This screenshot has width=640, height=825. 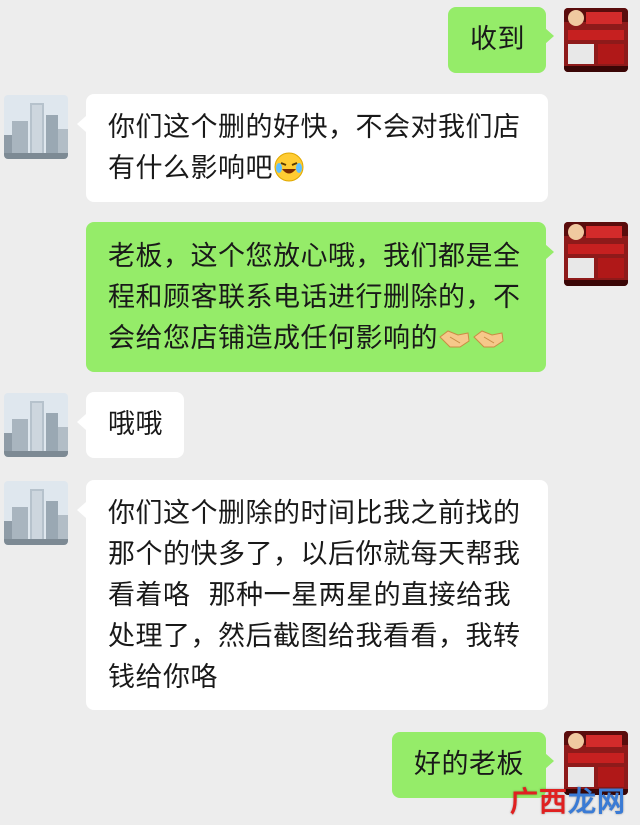 I want to click on message-text: 那个的快多了，以后你就每天帮我, so click(x=314, y=554).